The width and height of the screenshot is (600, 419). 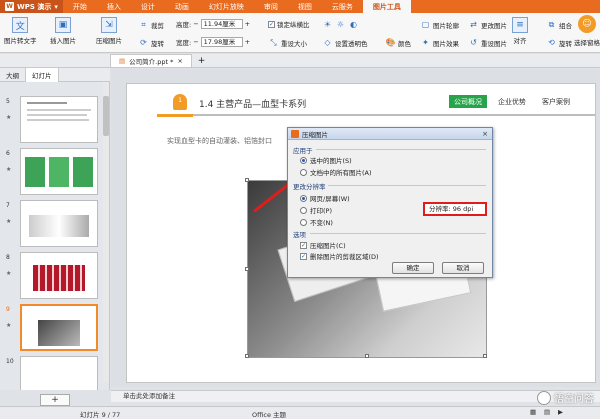 I want to click on pic-effect-button: ✦ 图片效果, so click(x=439, y=42).